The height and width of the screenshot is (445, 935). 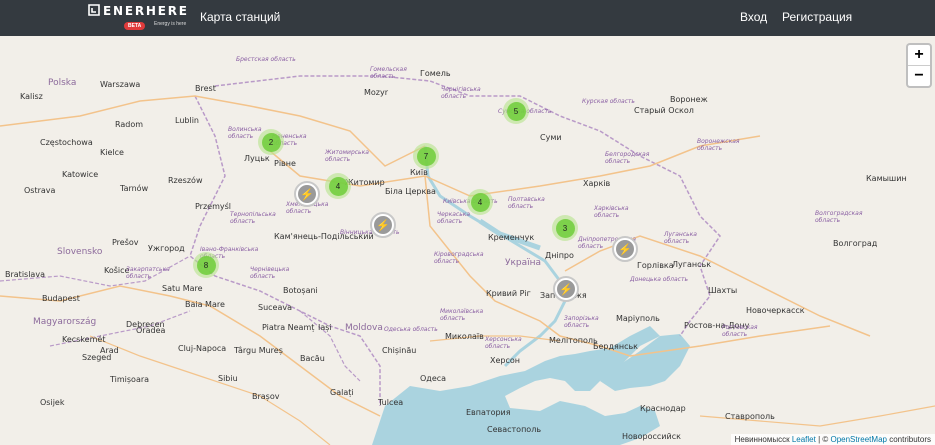 I want to click on city-label: Bacău, so click(x=312, y=358).